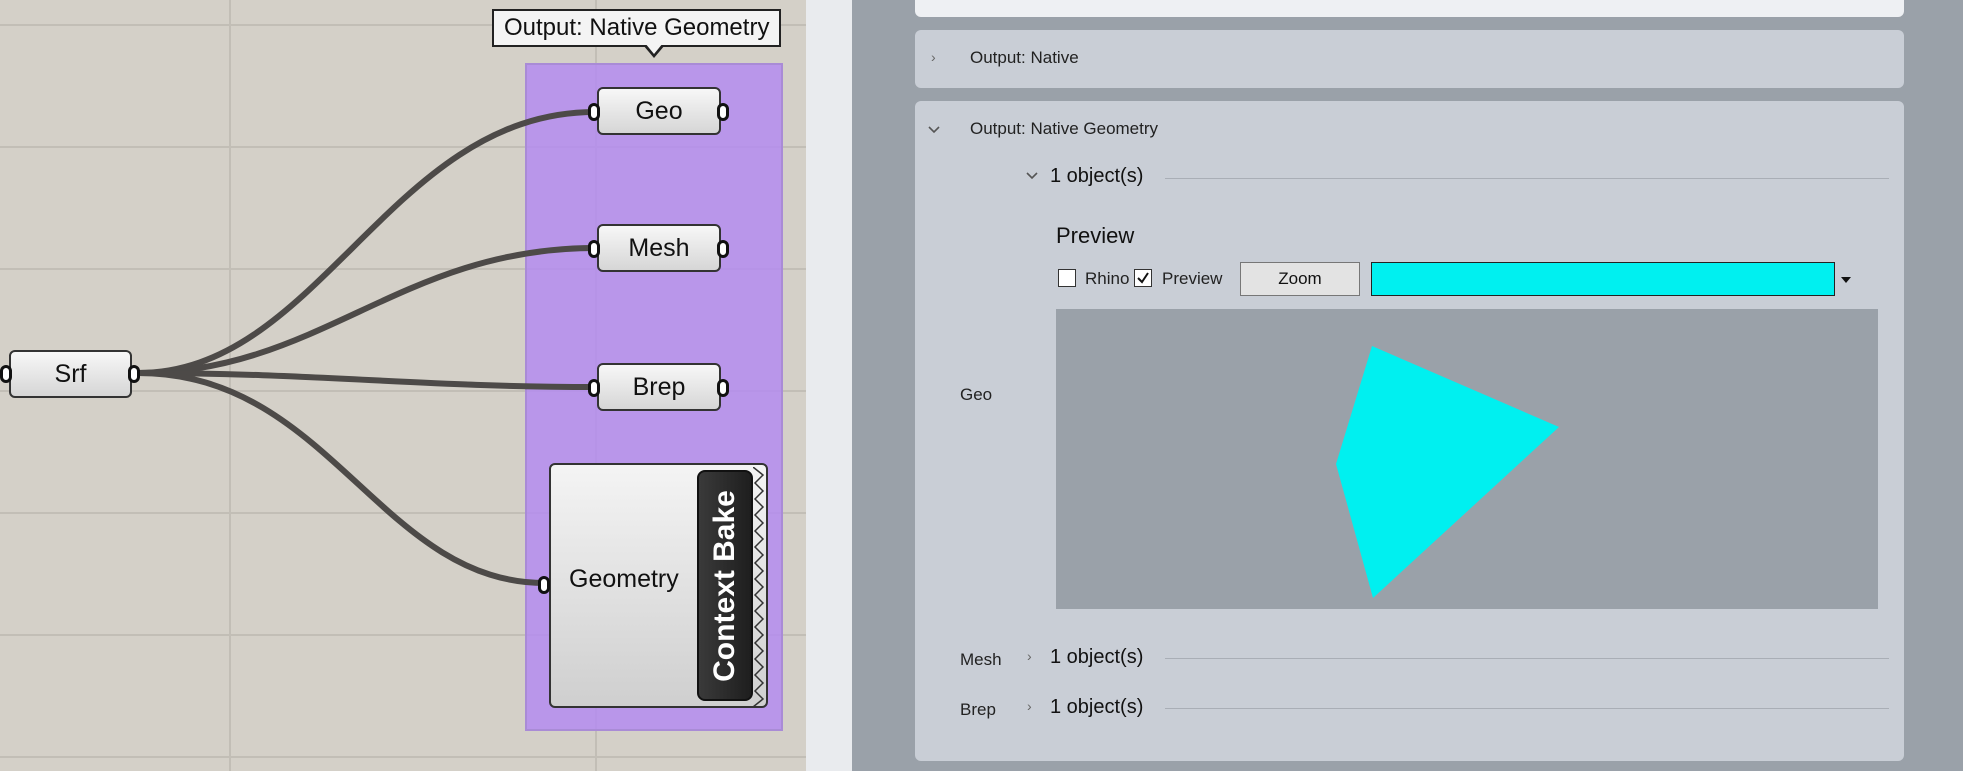  Describe the element at coordinates (829, 385) in the screenshot. I see `panel-divider` at that location.